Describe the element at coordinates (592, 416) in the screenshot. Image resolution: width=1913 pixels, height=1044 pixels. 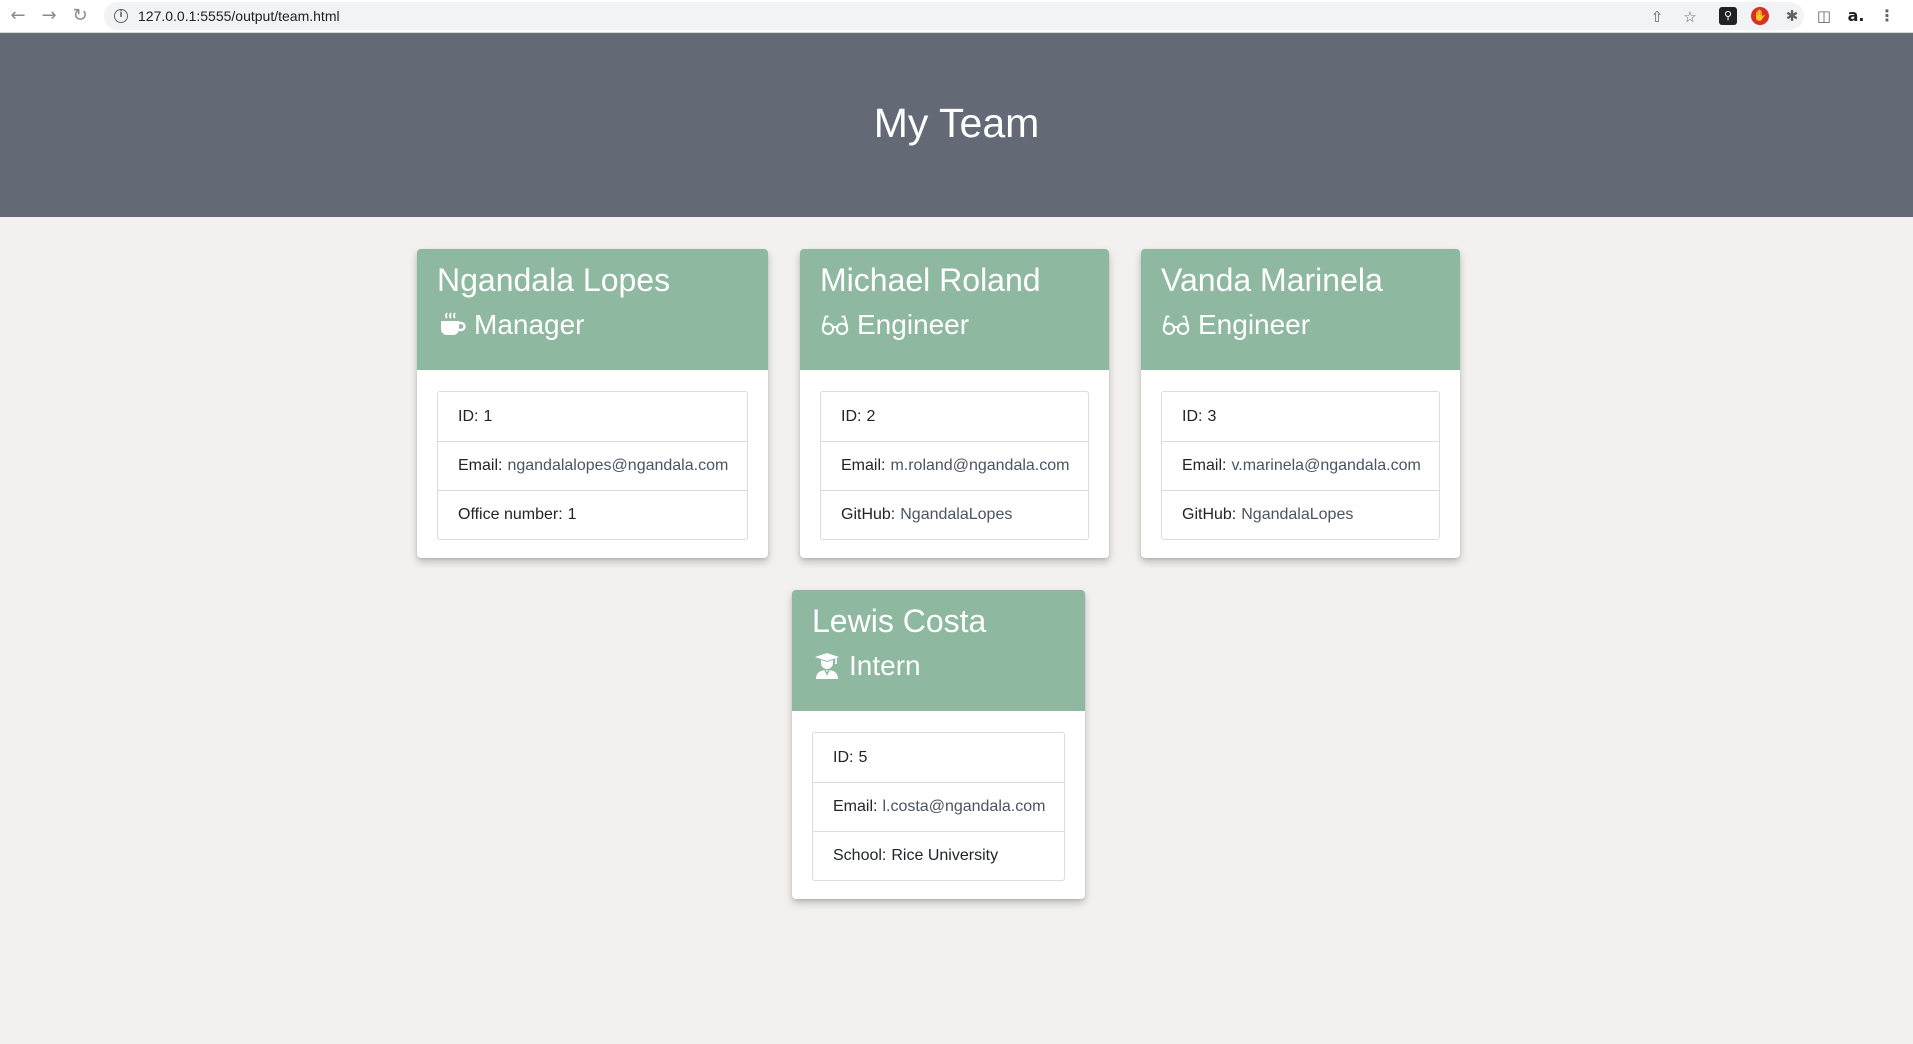
I see `list-item-id: ID: 1` at that location.